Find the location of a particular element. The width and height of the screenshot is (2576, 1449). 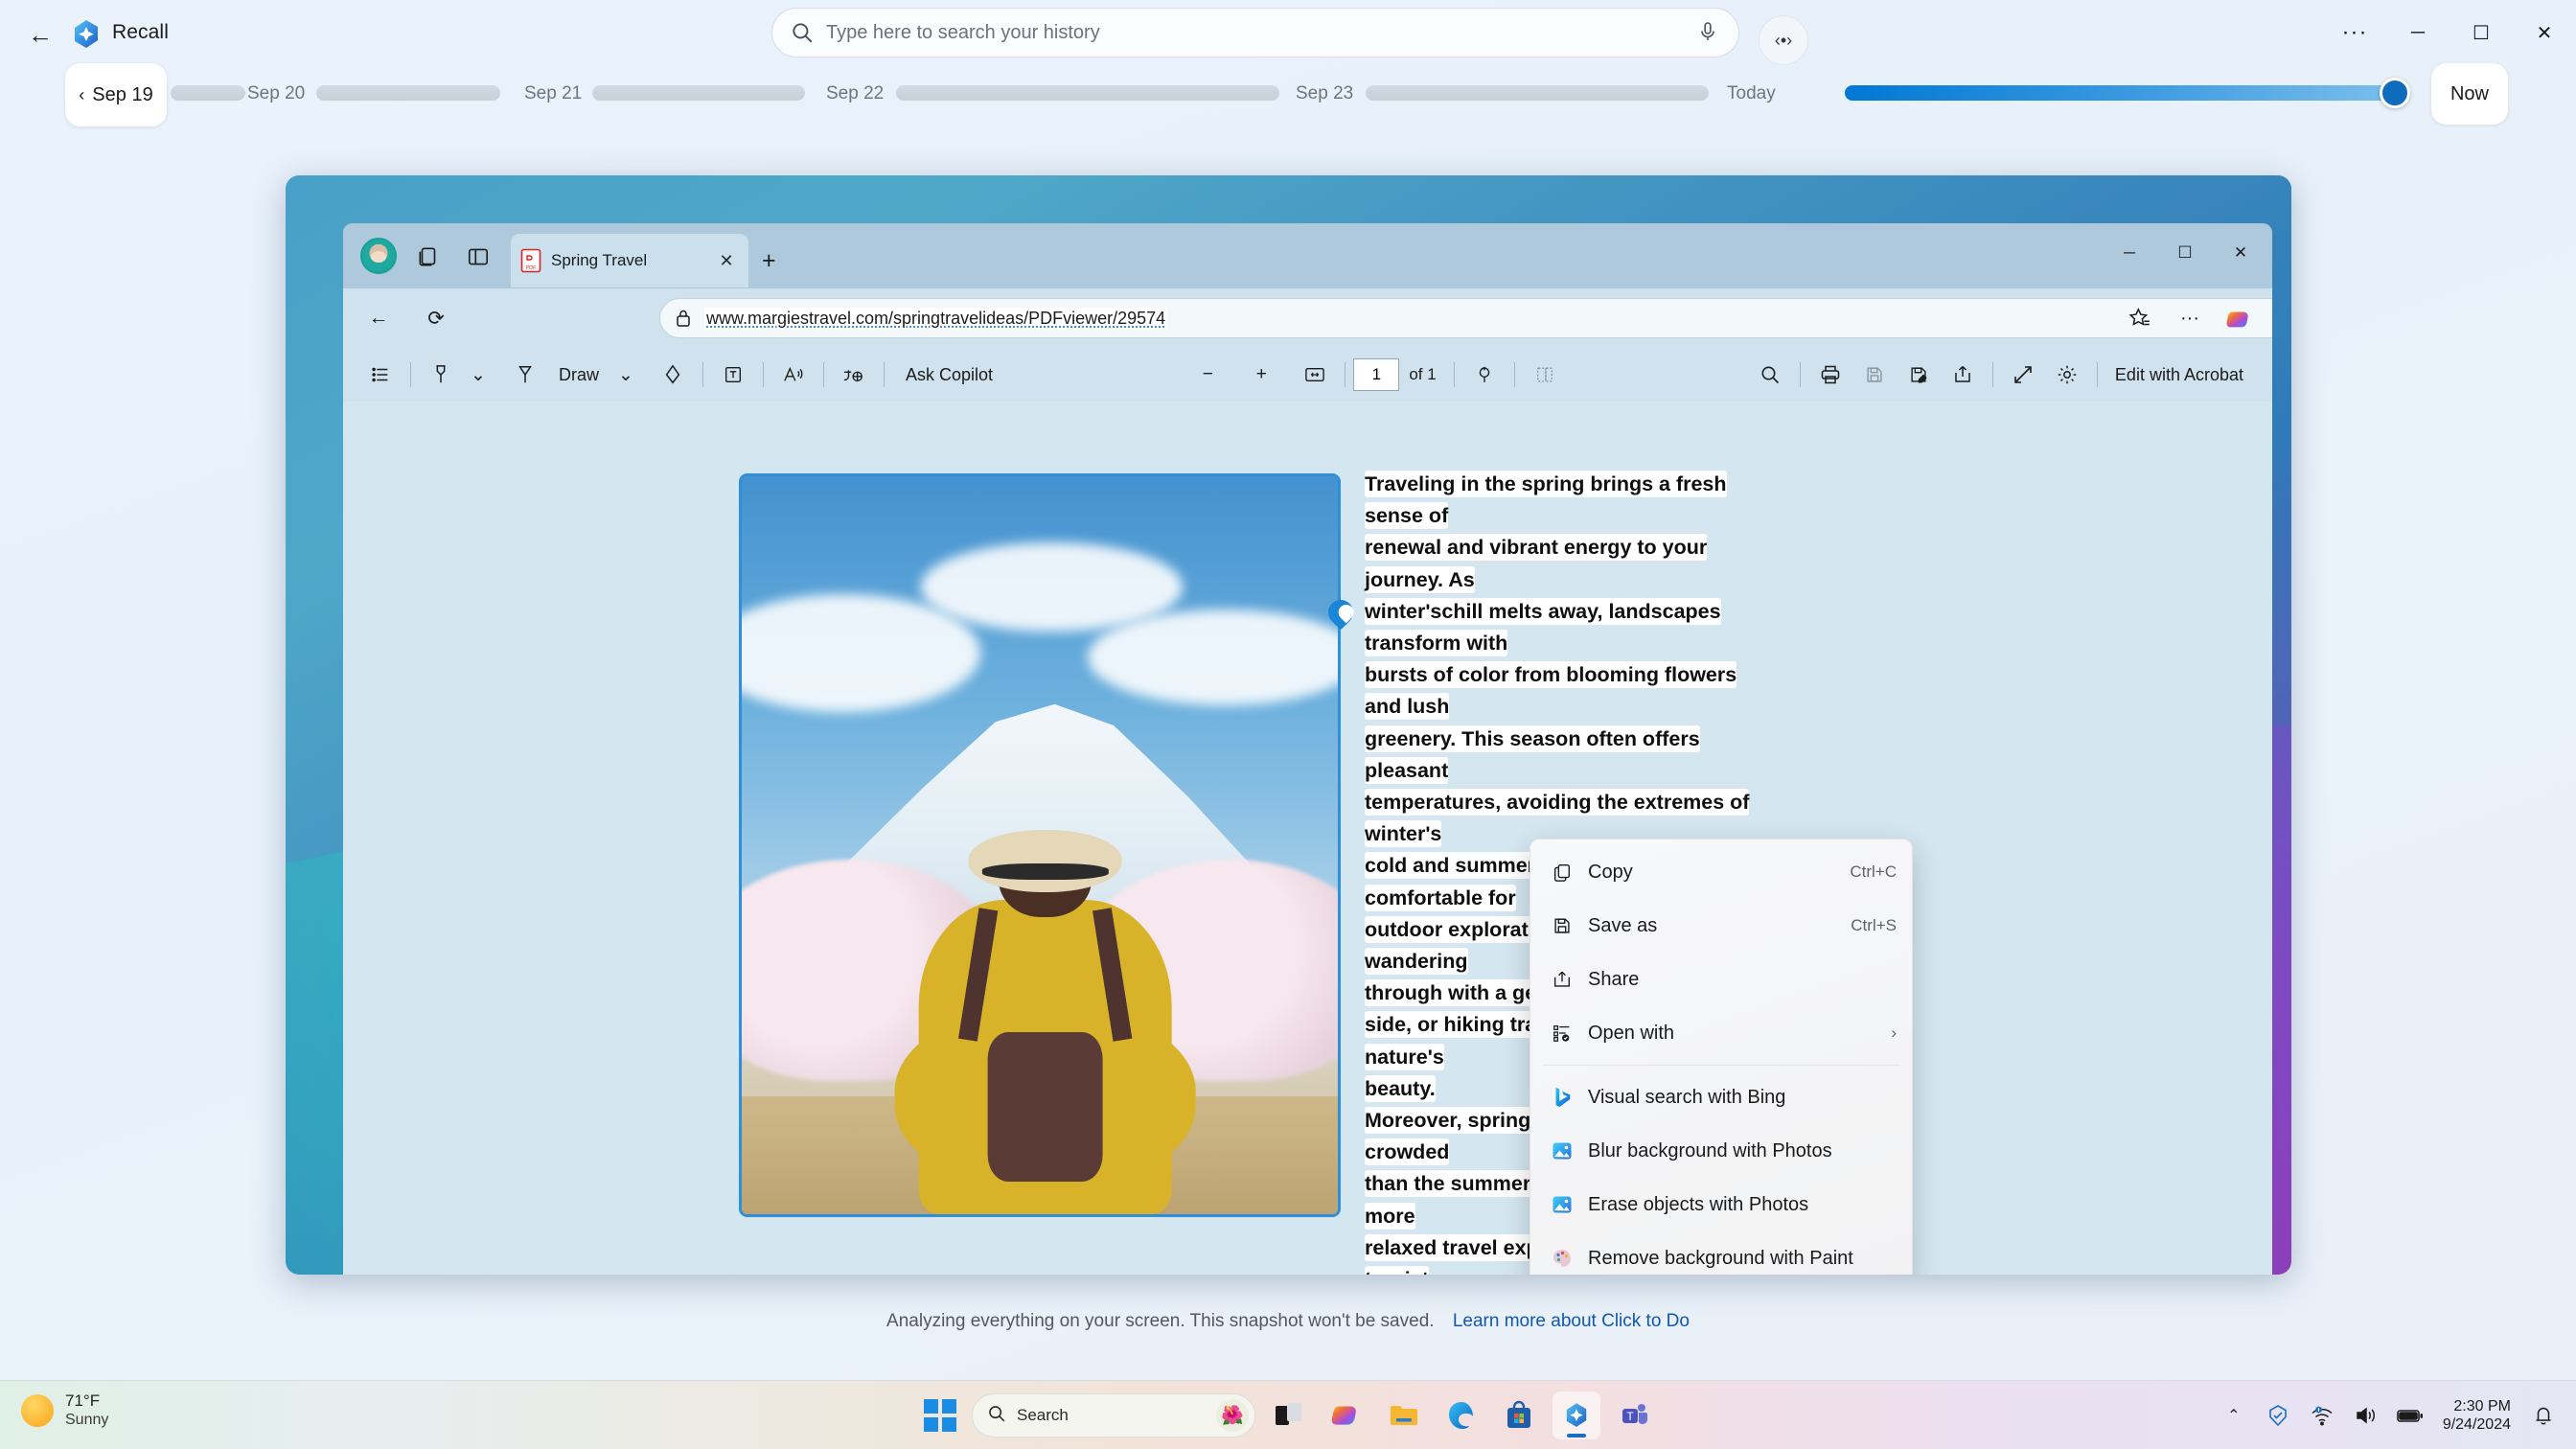

browser-more-button: ··· is located at coordinates (2190, 318).